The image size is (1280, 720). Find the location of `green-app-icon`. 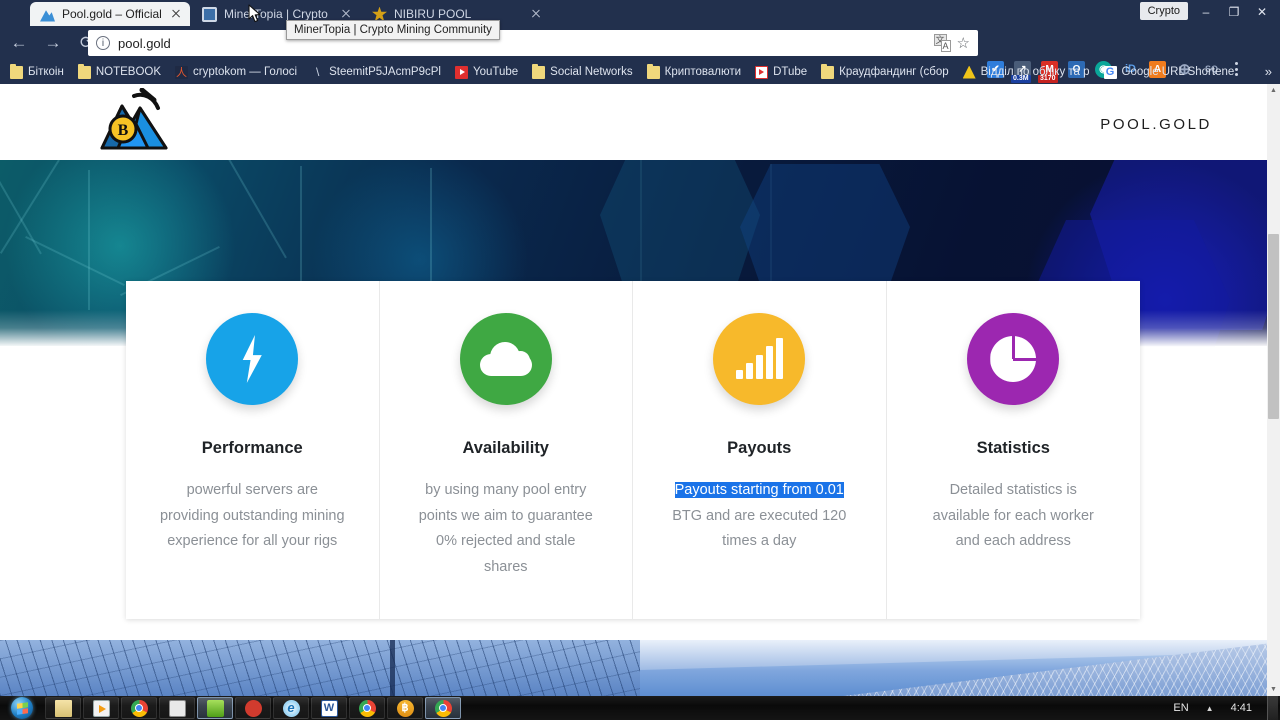

green-app-icon is located at coordinates (215, 708).